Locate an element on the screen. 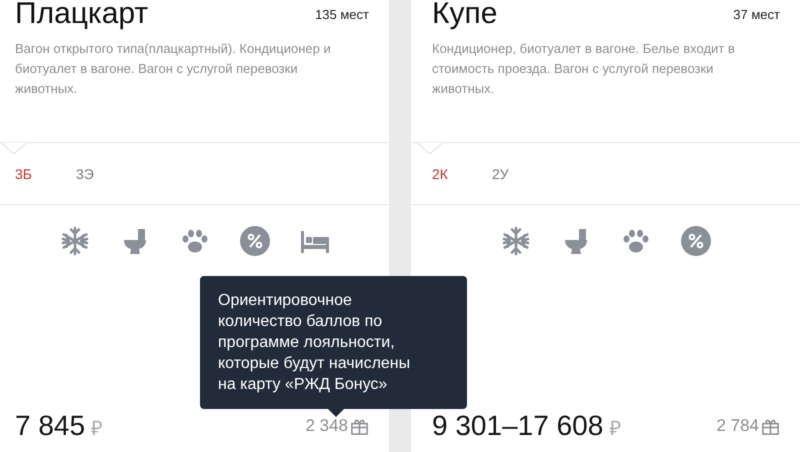 This screenshot has height=452, width=800. price: 9 301–17 608 is located at coordinates (518, 425).